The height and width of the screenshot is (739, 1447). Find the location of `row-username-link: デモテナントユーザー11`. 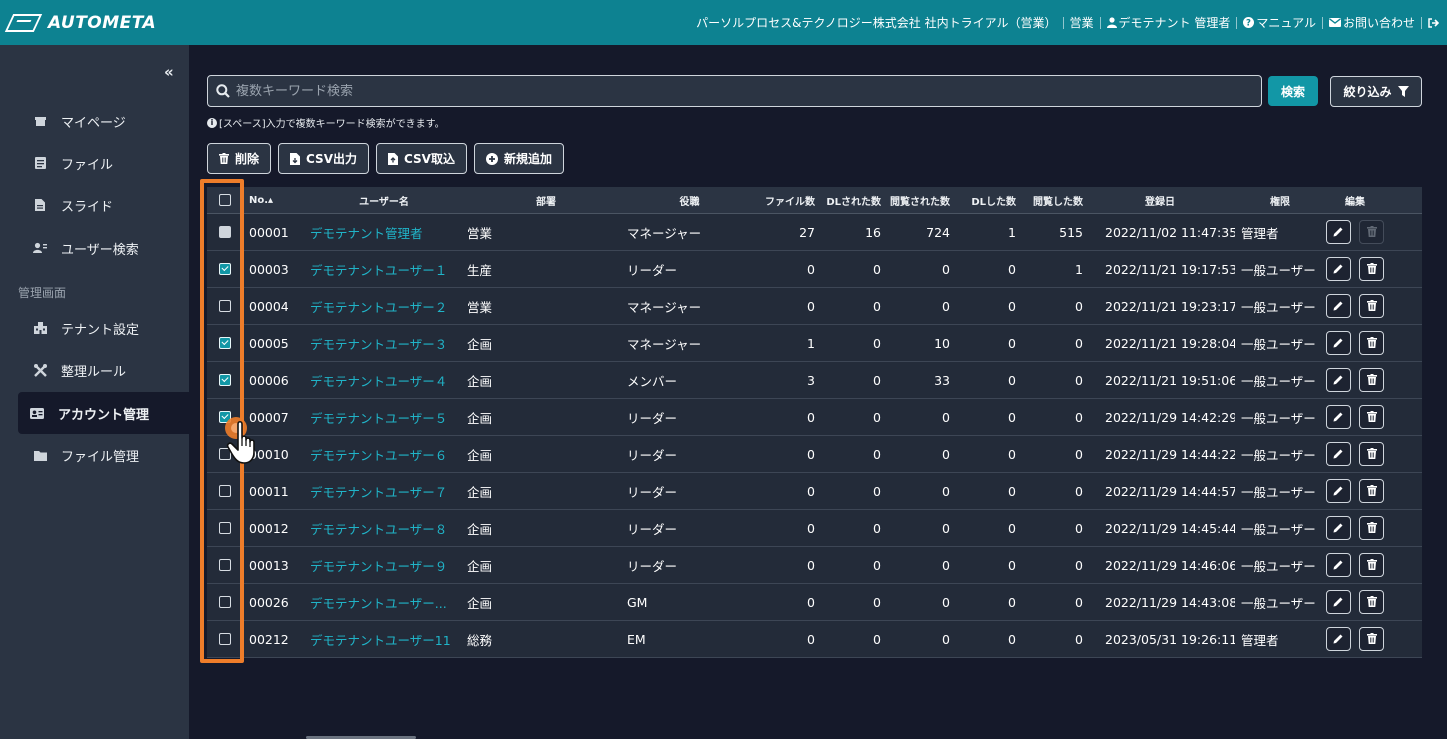

row-username-link: デモテナントユーザー11 is located at coordinates (384, 639).